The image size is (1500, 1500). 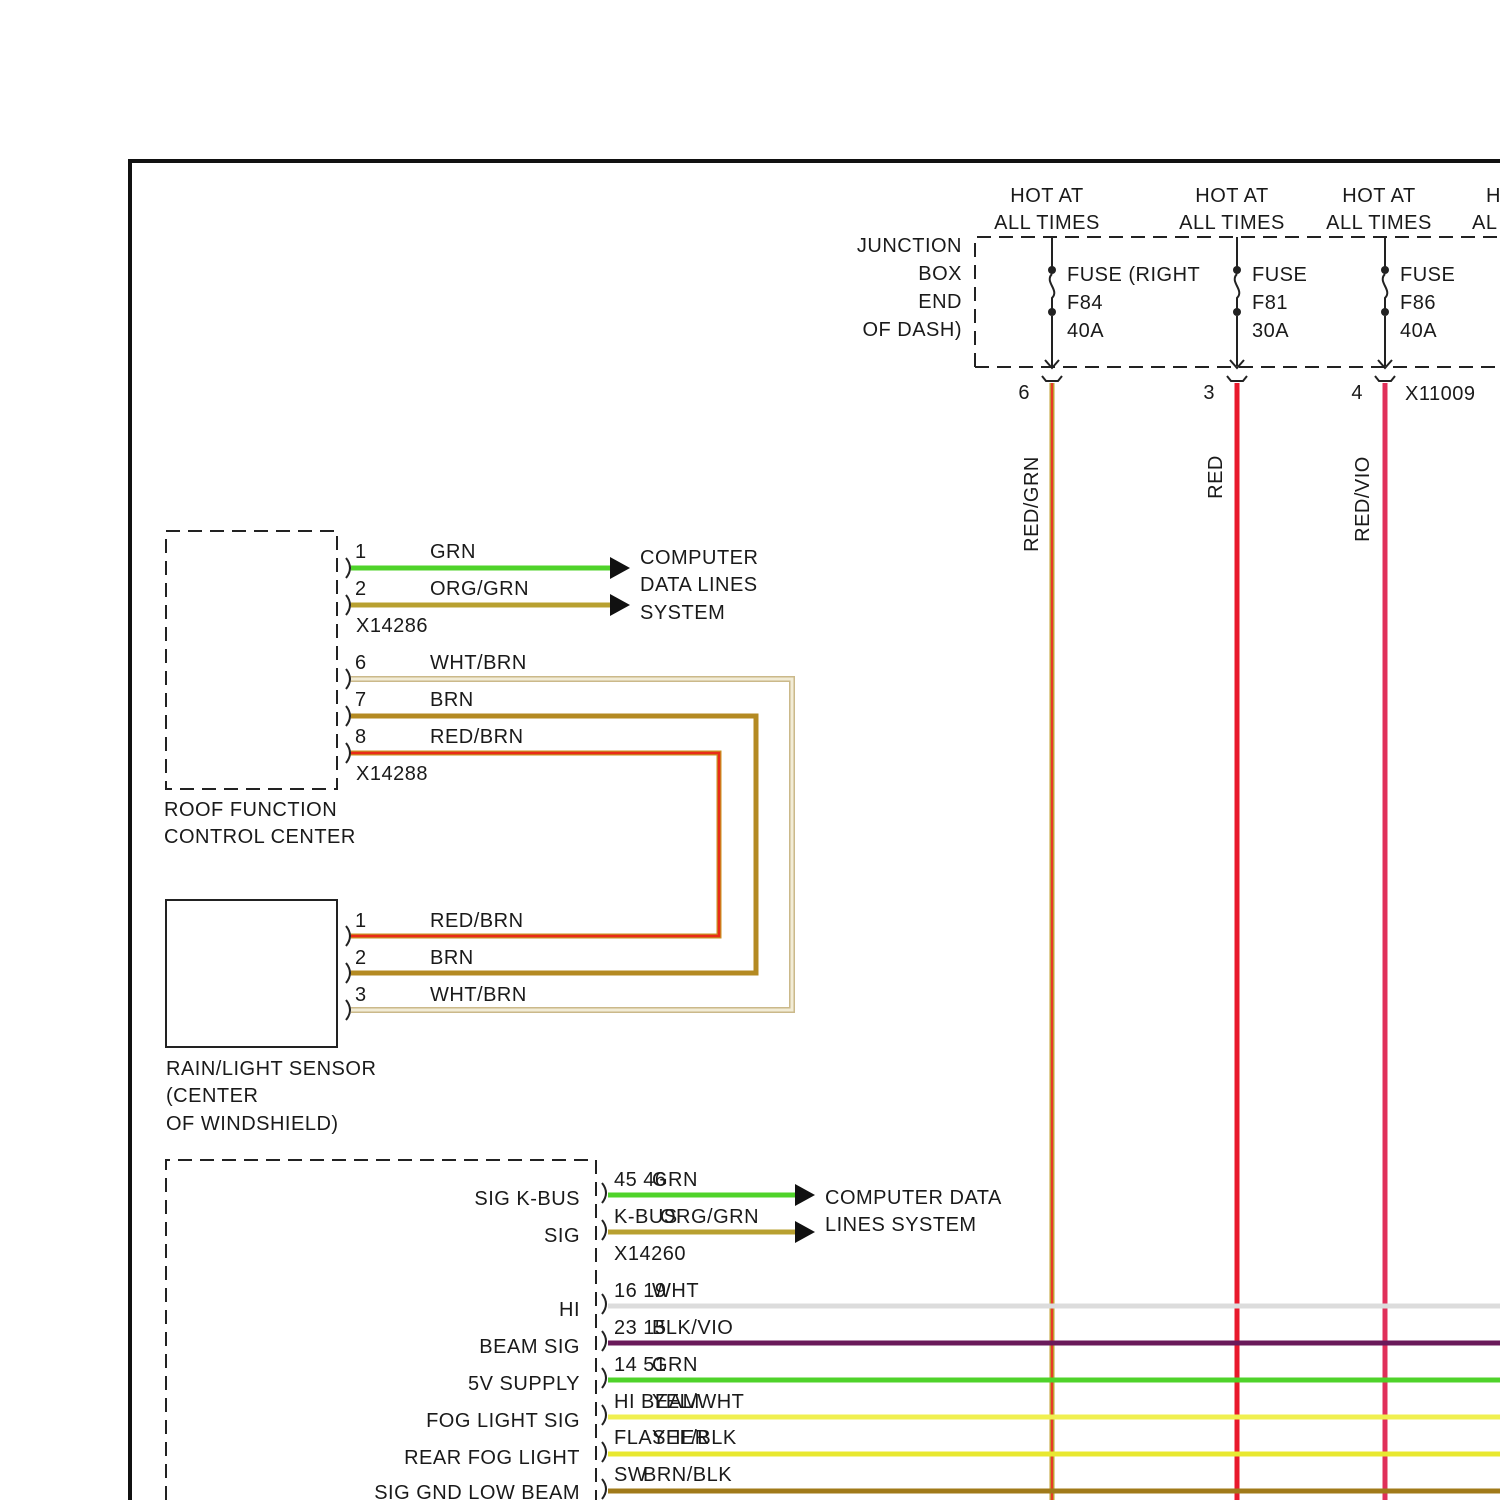 I want to click on wire-color-label: WHT, so click(x=675, y=1291).